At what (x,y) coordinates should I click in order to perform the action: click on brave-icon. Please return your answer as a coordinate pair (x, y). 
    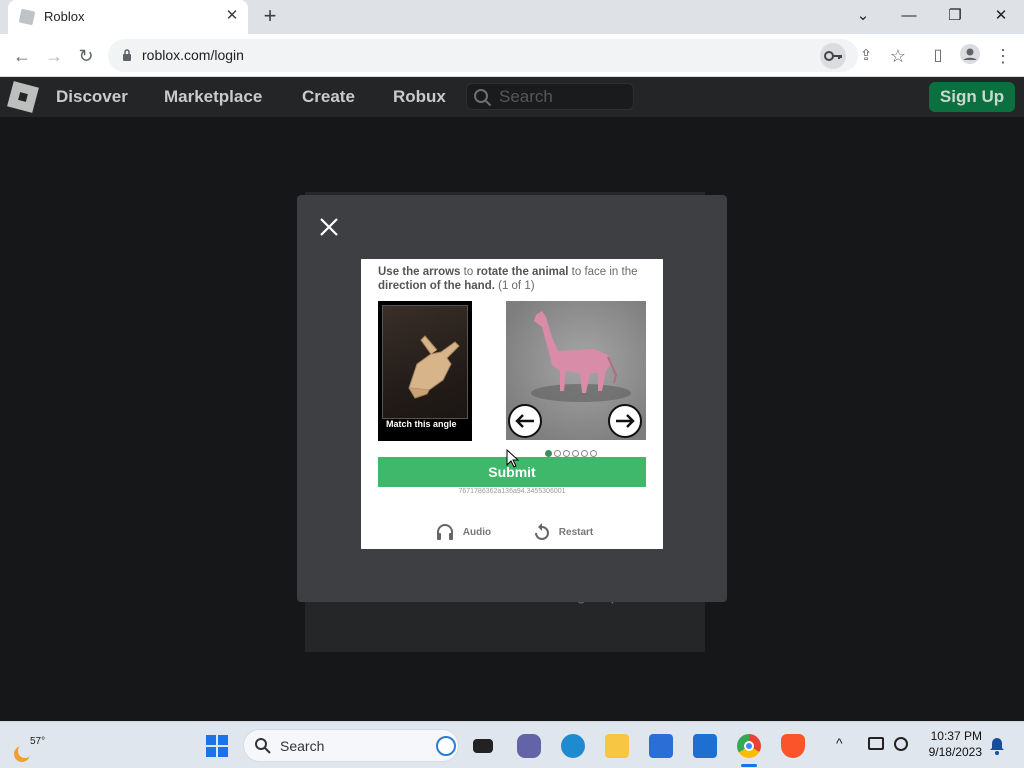
    Looking at the image, I should click on (793, 746).